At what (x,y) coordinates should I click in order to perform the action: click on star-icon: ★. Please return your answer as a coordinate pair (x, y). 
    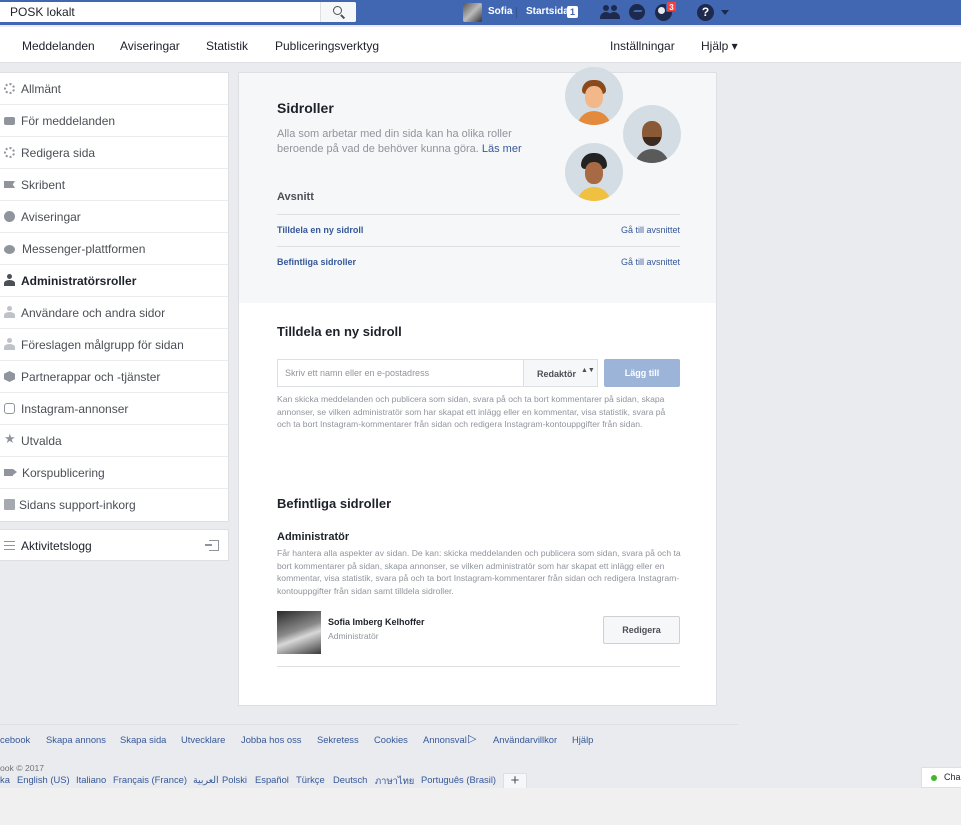
    Looking at the image, I should click on (10, 438).